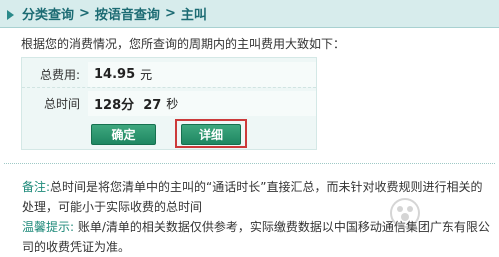 Image resolution: width=499 pixels, height=257 pixels. I want to click on total-fee-row: 总费用: 14.95 元, so click(169, 74).